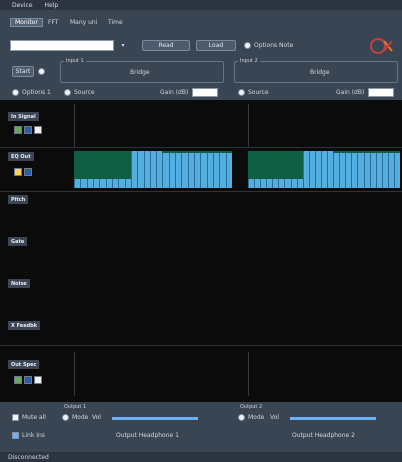  What do you see at coordinates (33, 435) in the screenshot?
I see `link-ins-label: Link Ins` at bounding box center [33, 435].